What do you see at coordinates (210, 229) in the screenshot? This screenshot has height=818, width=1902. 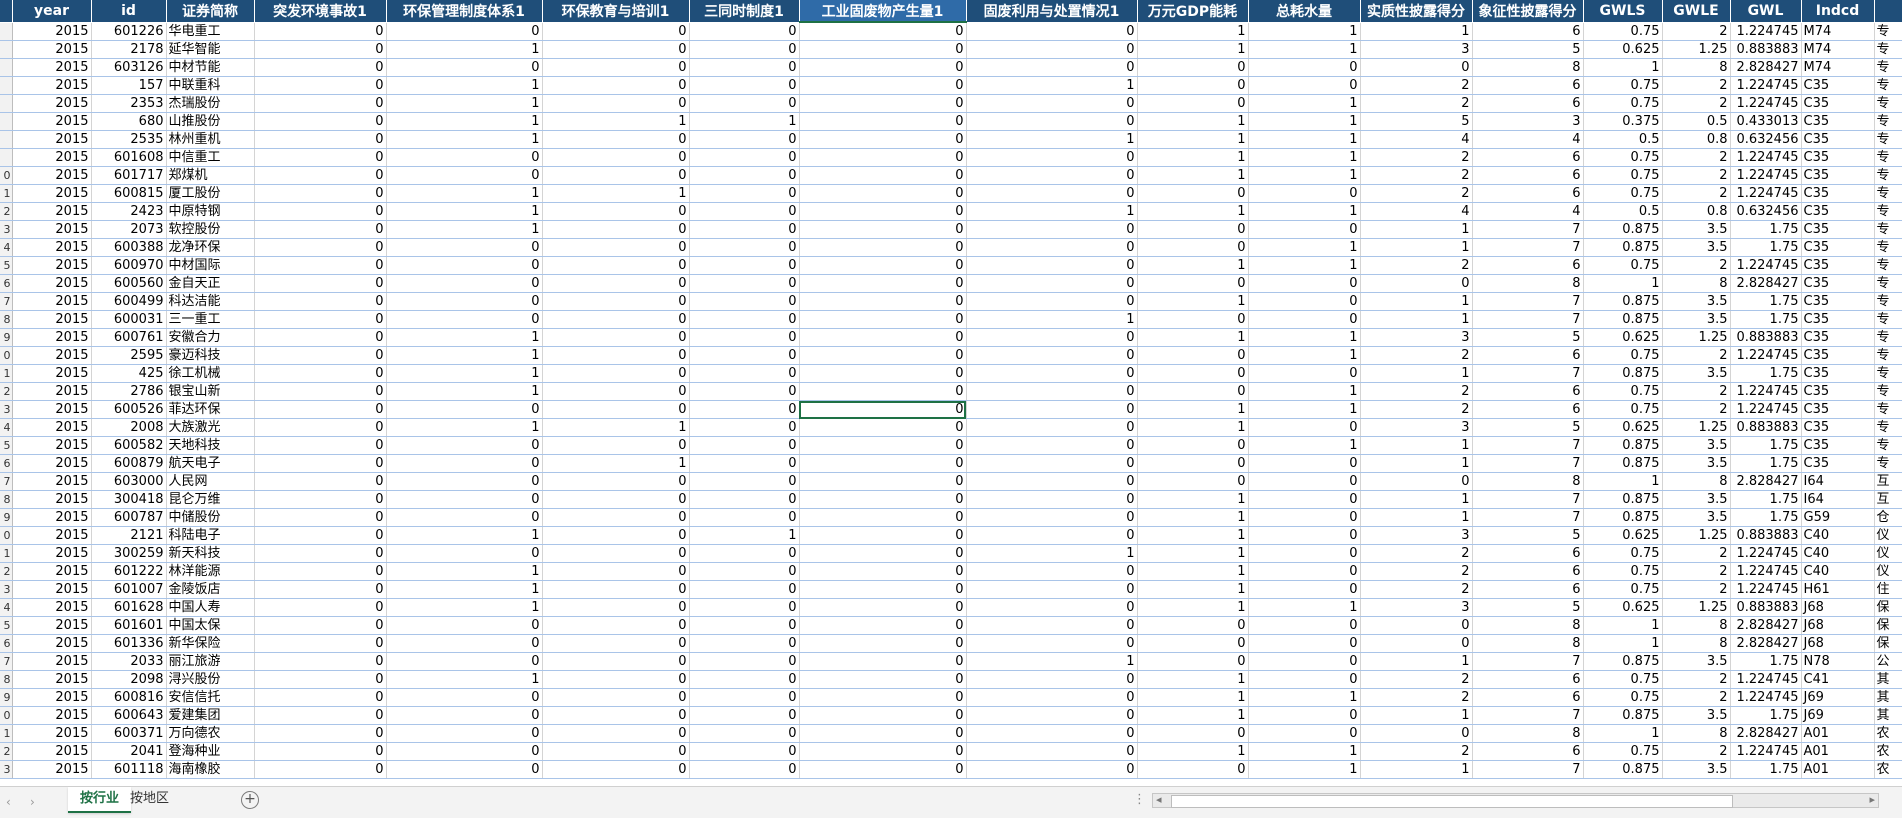 I see `table-cell: 软控股份` at bounding box center [210, 229].